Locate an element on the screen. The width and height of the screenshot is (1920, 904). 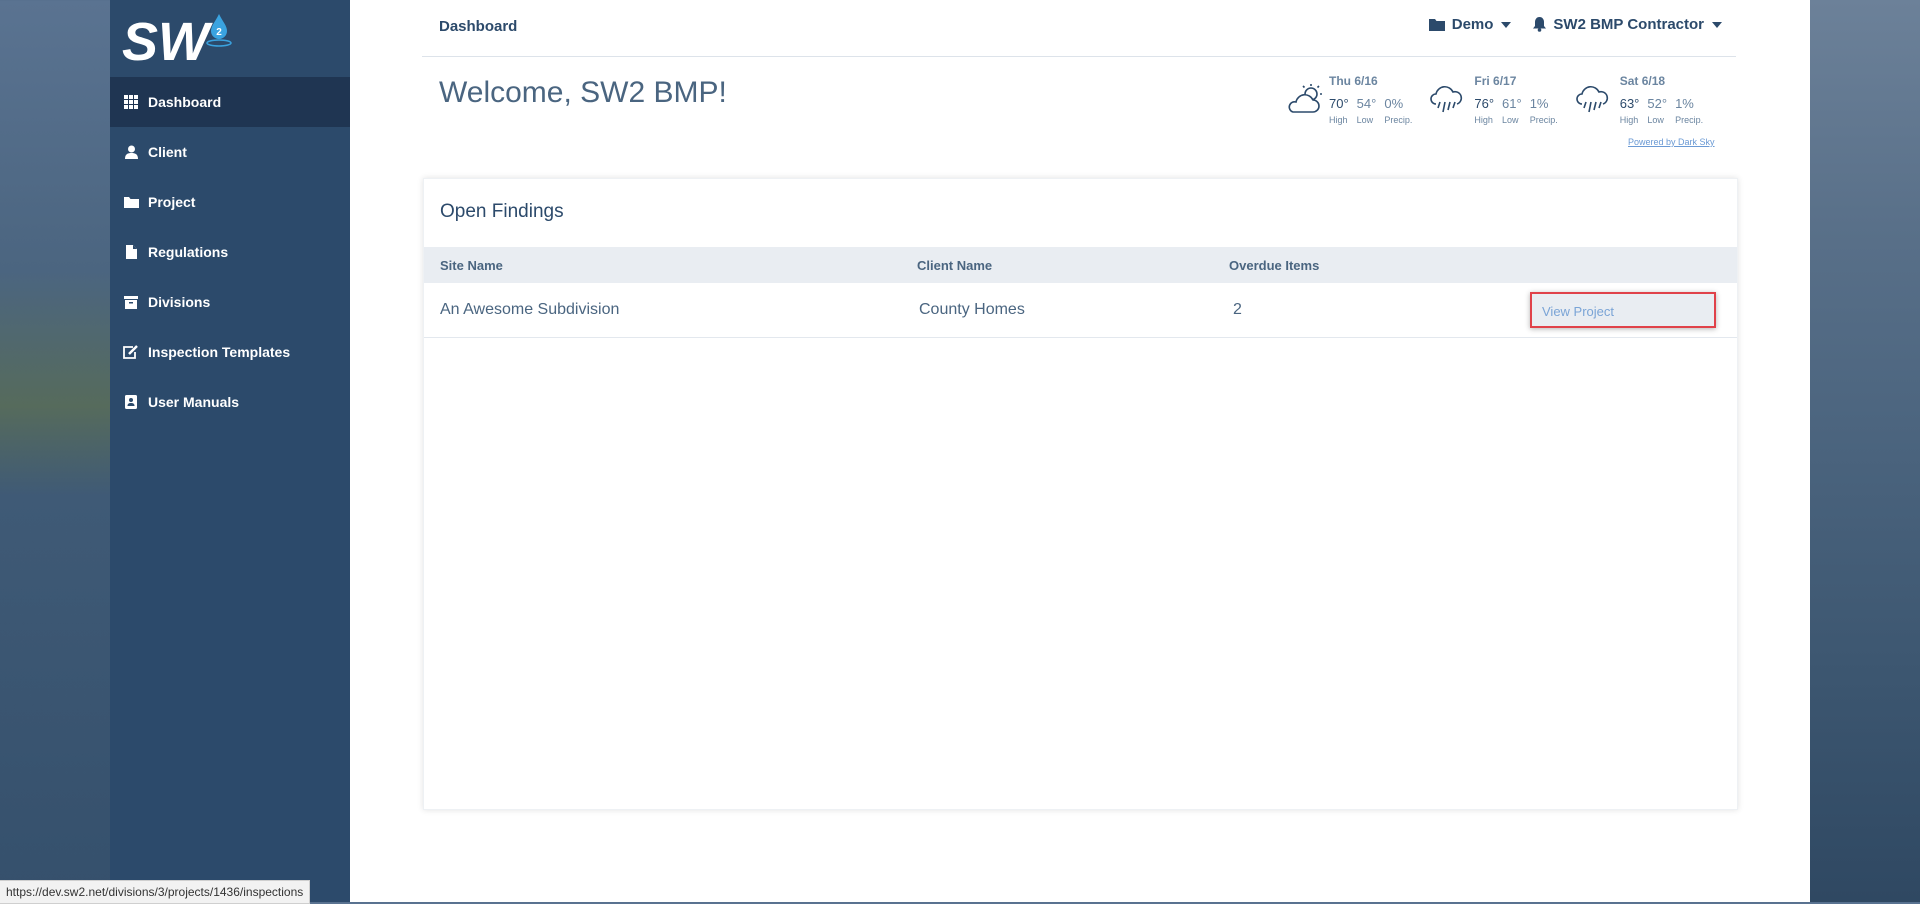
bell-icon is located at coordinates (1540, 24).